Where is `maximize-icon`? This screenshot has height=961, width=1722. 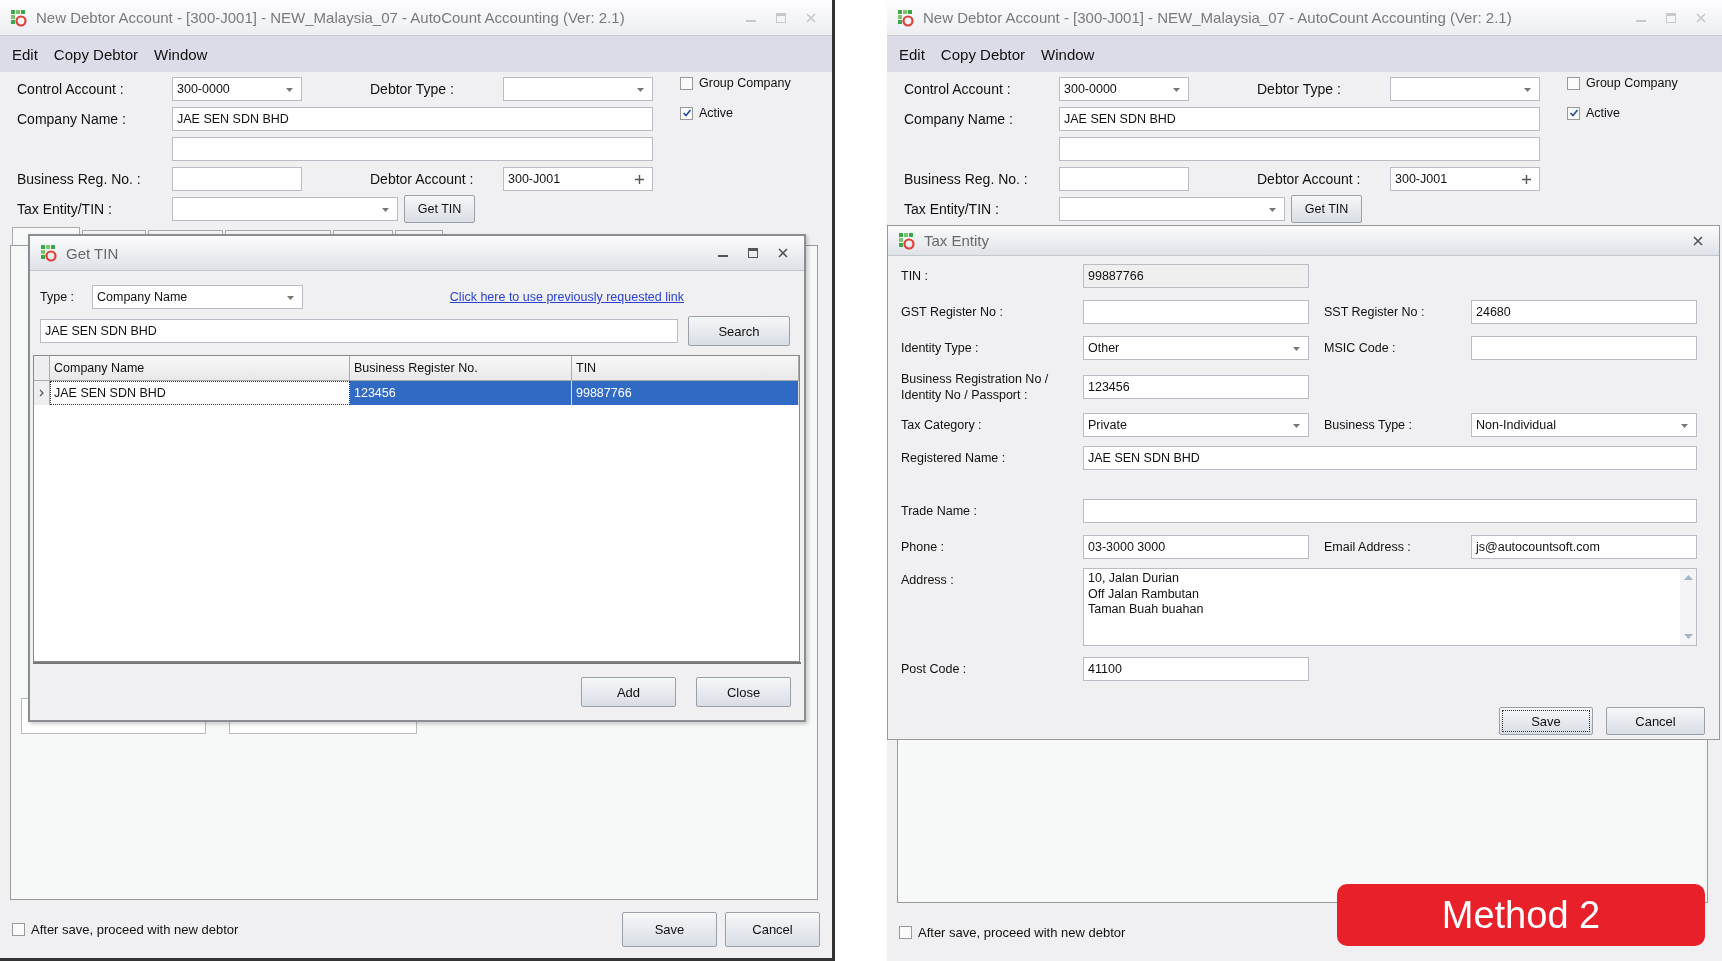
maximize-icon is located at coordinates (753, 253).